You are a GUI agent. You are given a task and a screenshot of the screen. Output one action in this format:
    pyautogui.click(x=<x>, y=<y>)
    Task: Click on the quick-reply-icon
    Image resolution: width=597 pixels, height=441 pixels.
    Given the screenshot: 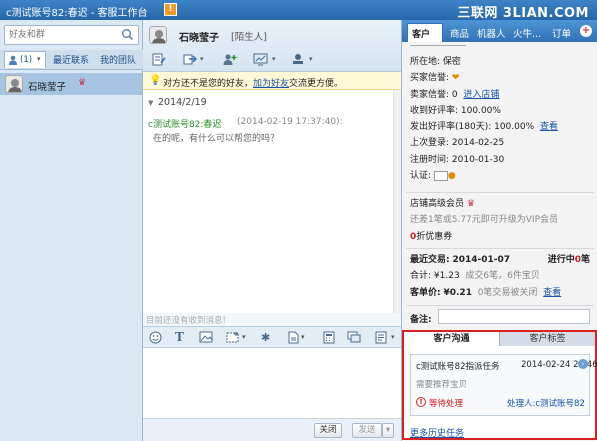 What is the action you would take?
    pyautogui.click(x=354, y=337)
    